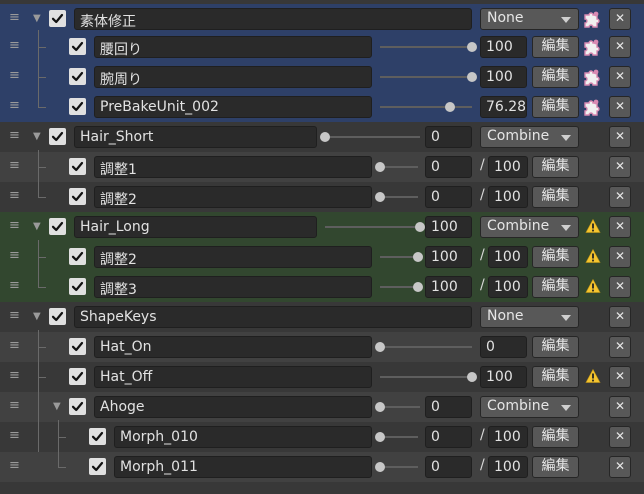 This screenshot has width=644, height=494. Describe the element at coordinates (273, 19) in the screenshot. I see `name-field: 素体修正` at that location.